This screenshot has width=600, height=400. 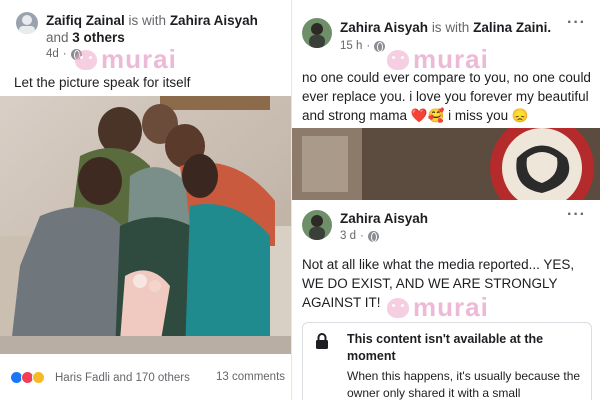 I want to click on and-text: and, so click(x=57, y=37).